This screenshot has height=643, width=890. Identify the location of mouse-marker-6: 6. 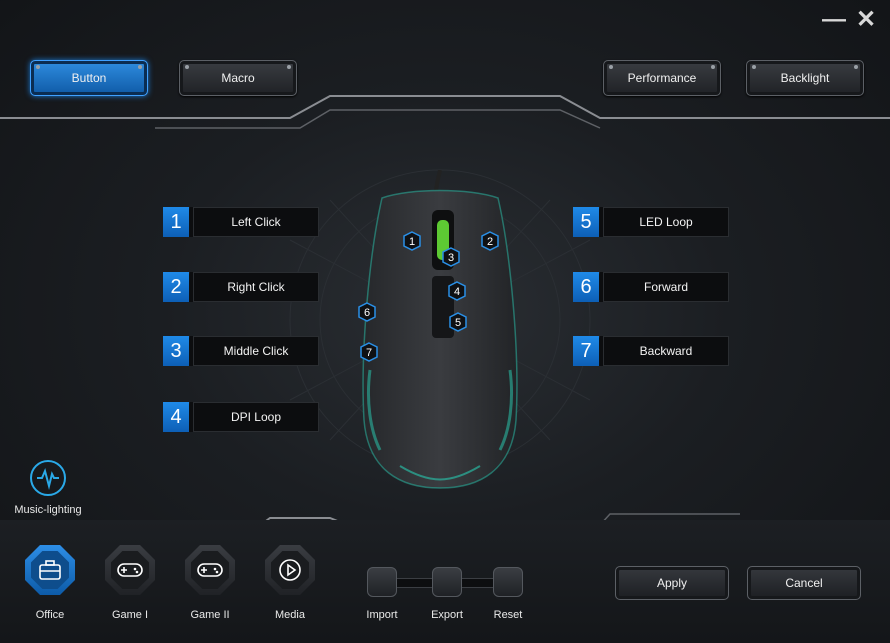
(367, 312).